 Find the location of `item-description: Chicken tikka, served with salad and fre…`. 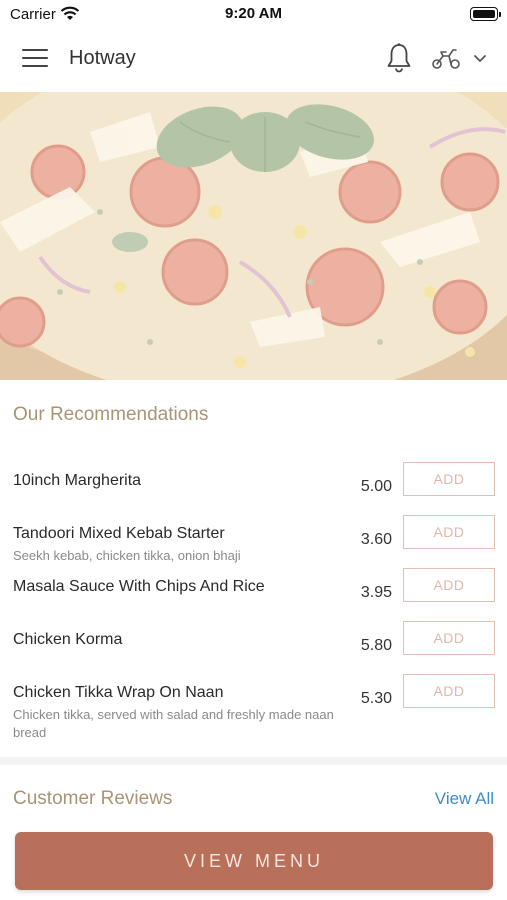

item-description: Chicken tikka, served with salad and fre… is located at coordinates (173, 723).